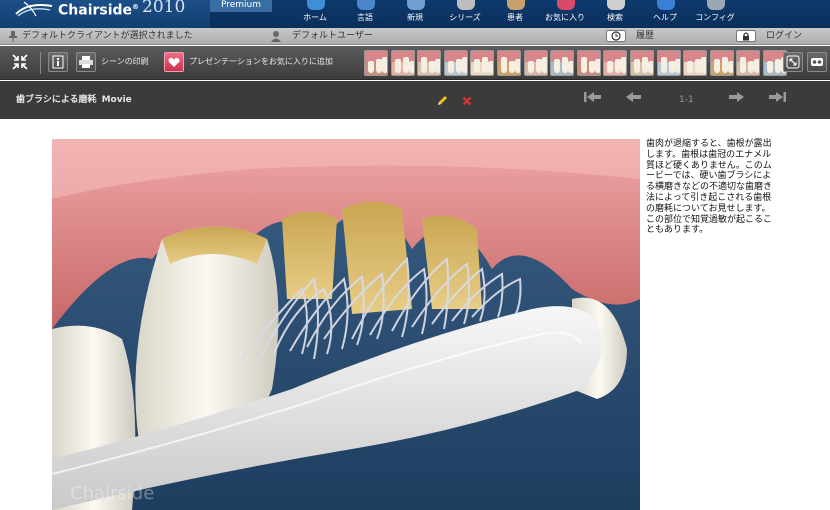  What do you see at coordinates (415, 17) in the screenshot?
I see `nav-label: 新規` at bounding box center [415, 17].